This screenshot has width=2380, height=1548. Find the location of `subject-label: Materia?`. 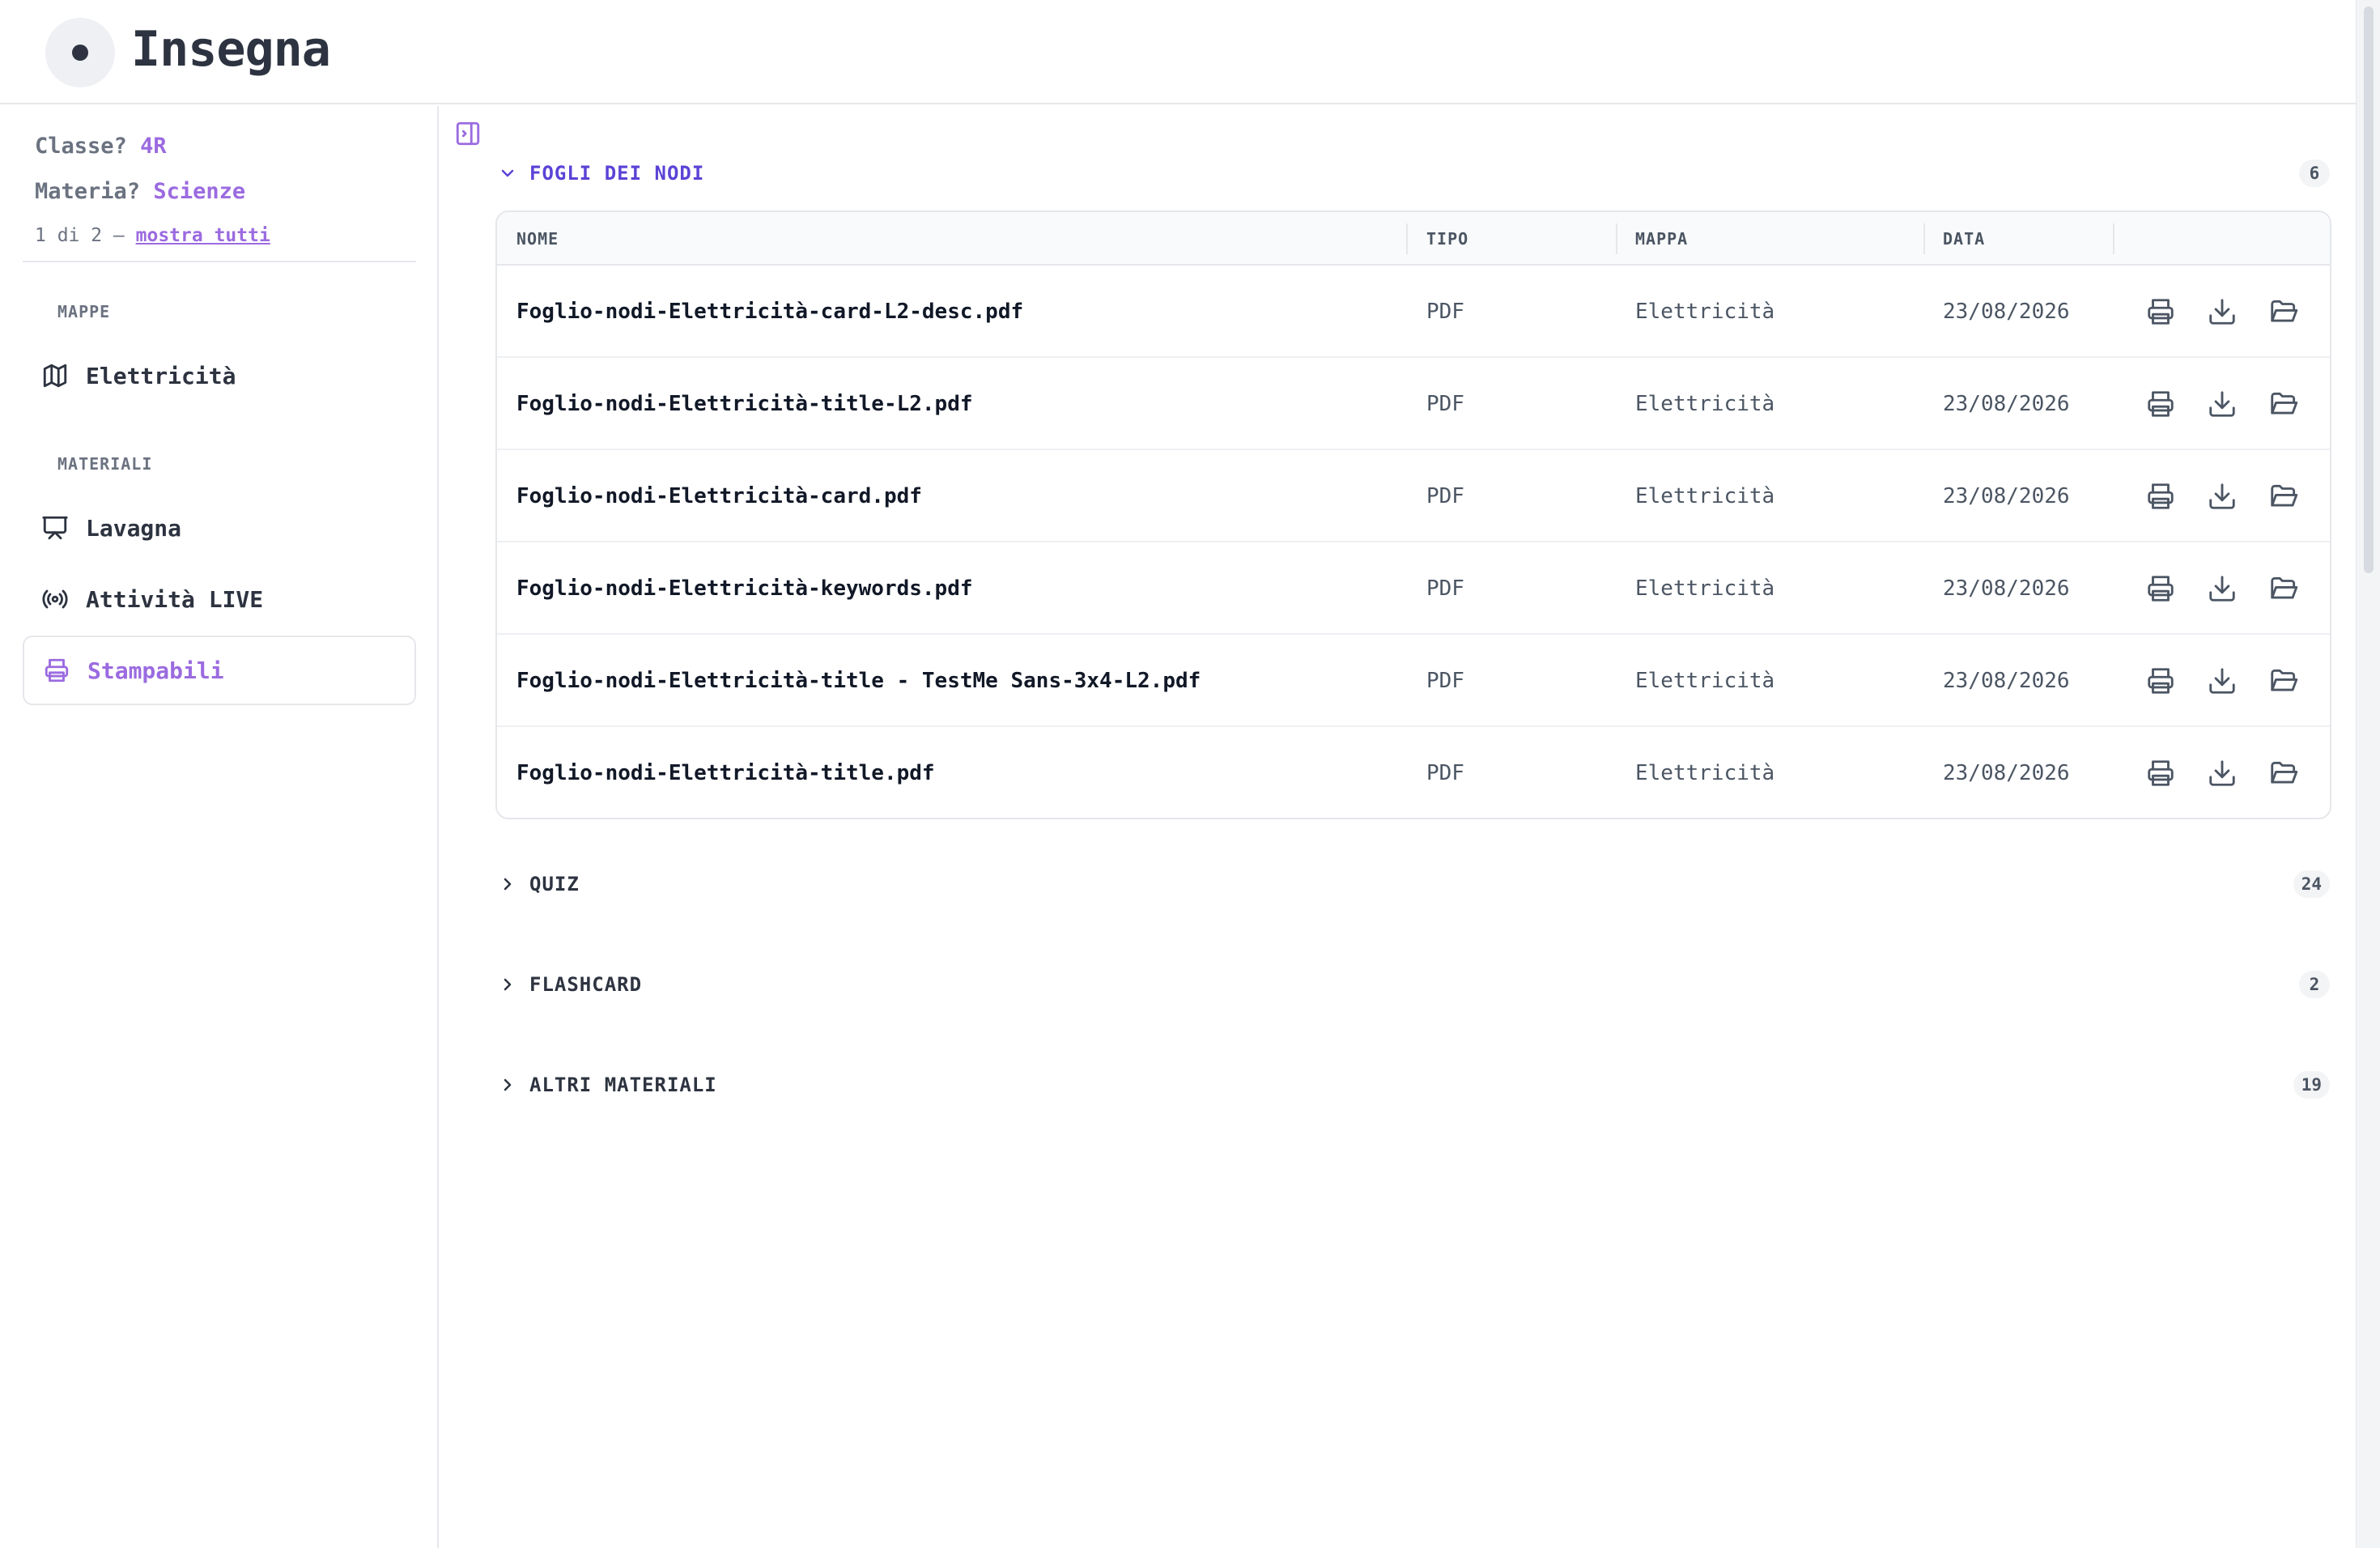

subject-label: Materia? is located at coordinates (88, 192).